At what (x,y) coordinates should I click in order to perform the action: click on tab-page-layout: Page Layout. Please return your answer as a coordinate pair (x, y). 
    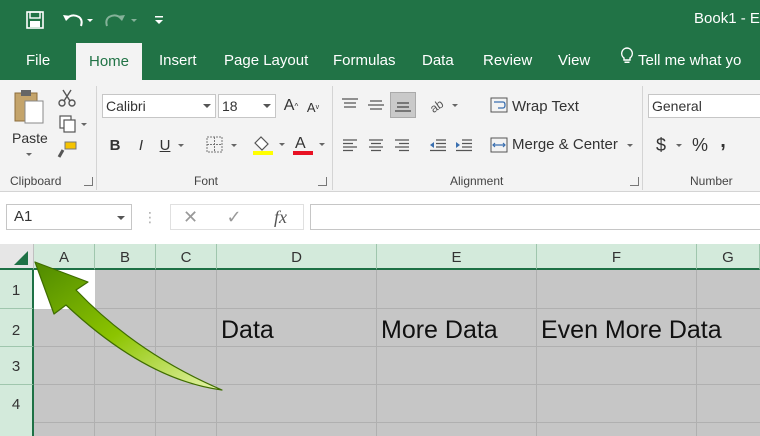
    Looking at the image, I should click on (266, 60).